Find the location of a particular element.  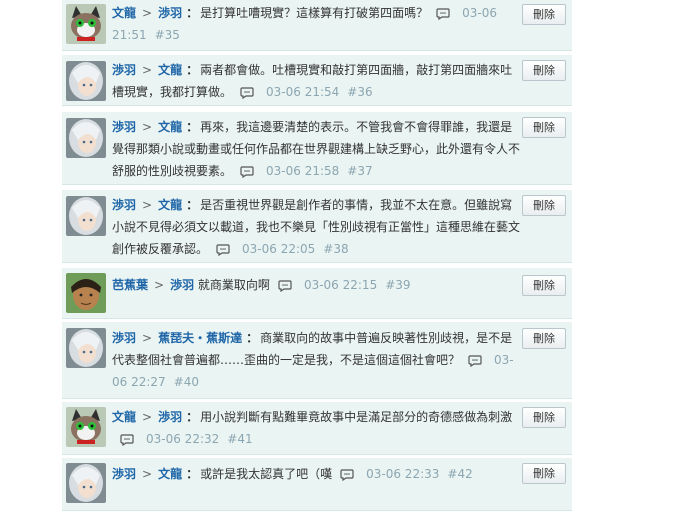

comment-number: #41 is located at coordinates (239, 439).